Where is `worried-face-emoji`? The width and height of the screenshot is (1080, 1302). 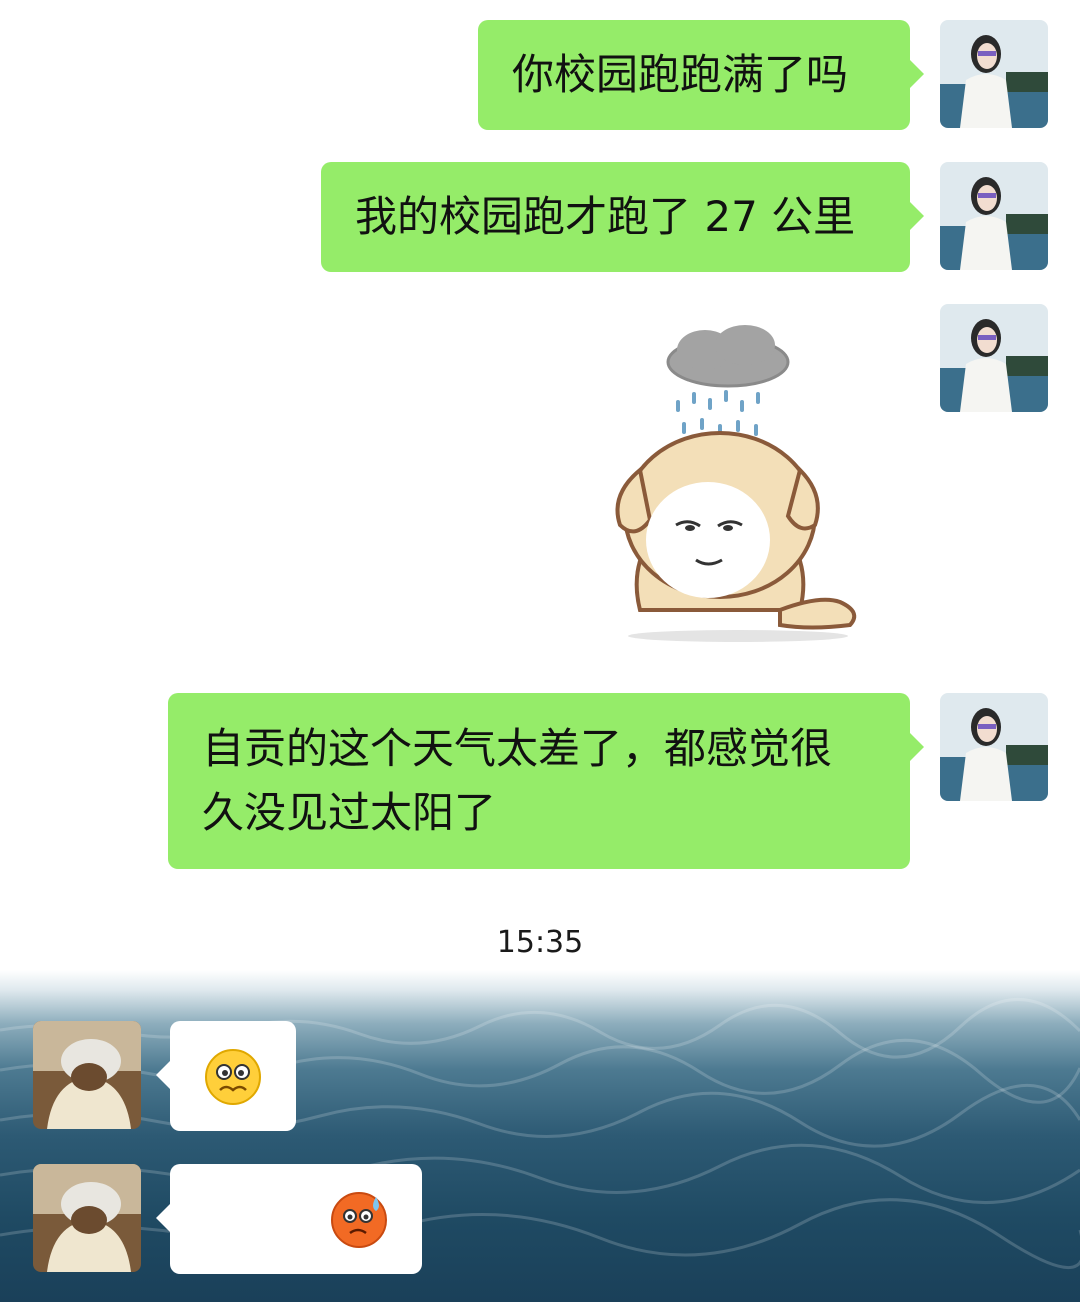 worried-face-emoji is located at coordinates (233, 1077).